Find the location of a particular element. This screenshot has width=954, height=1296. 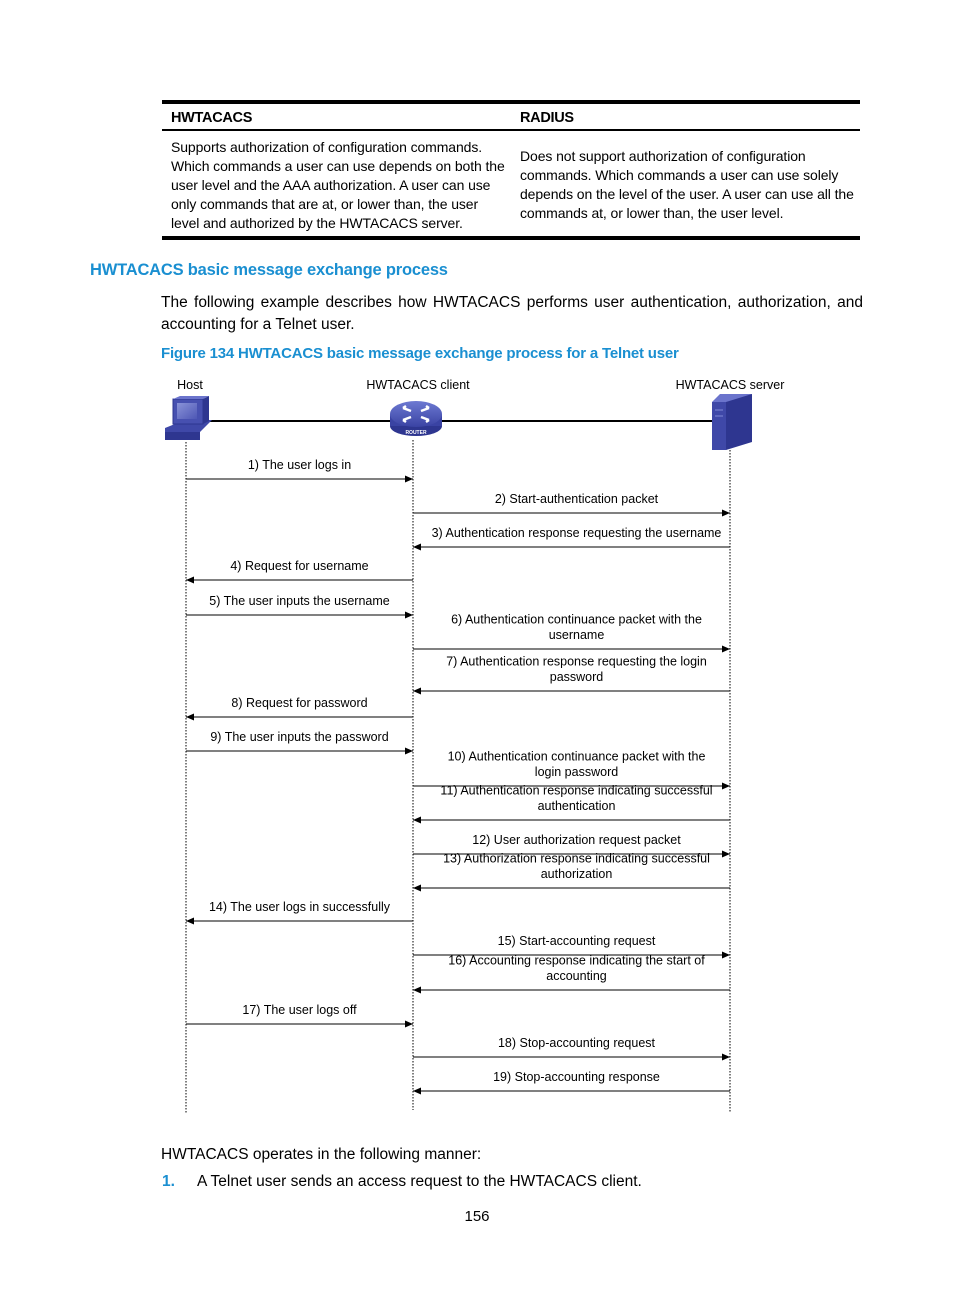

message-label: 1) The user logs in is located at coordinates (299, 465).